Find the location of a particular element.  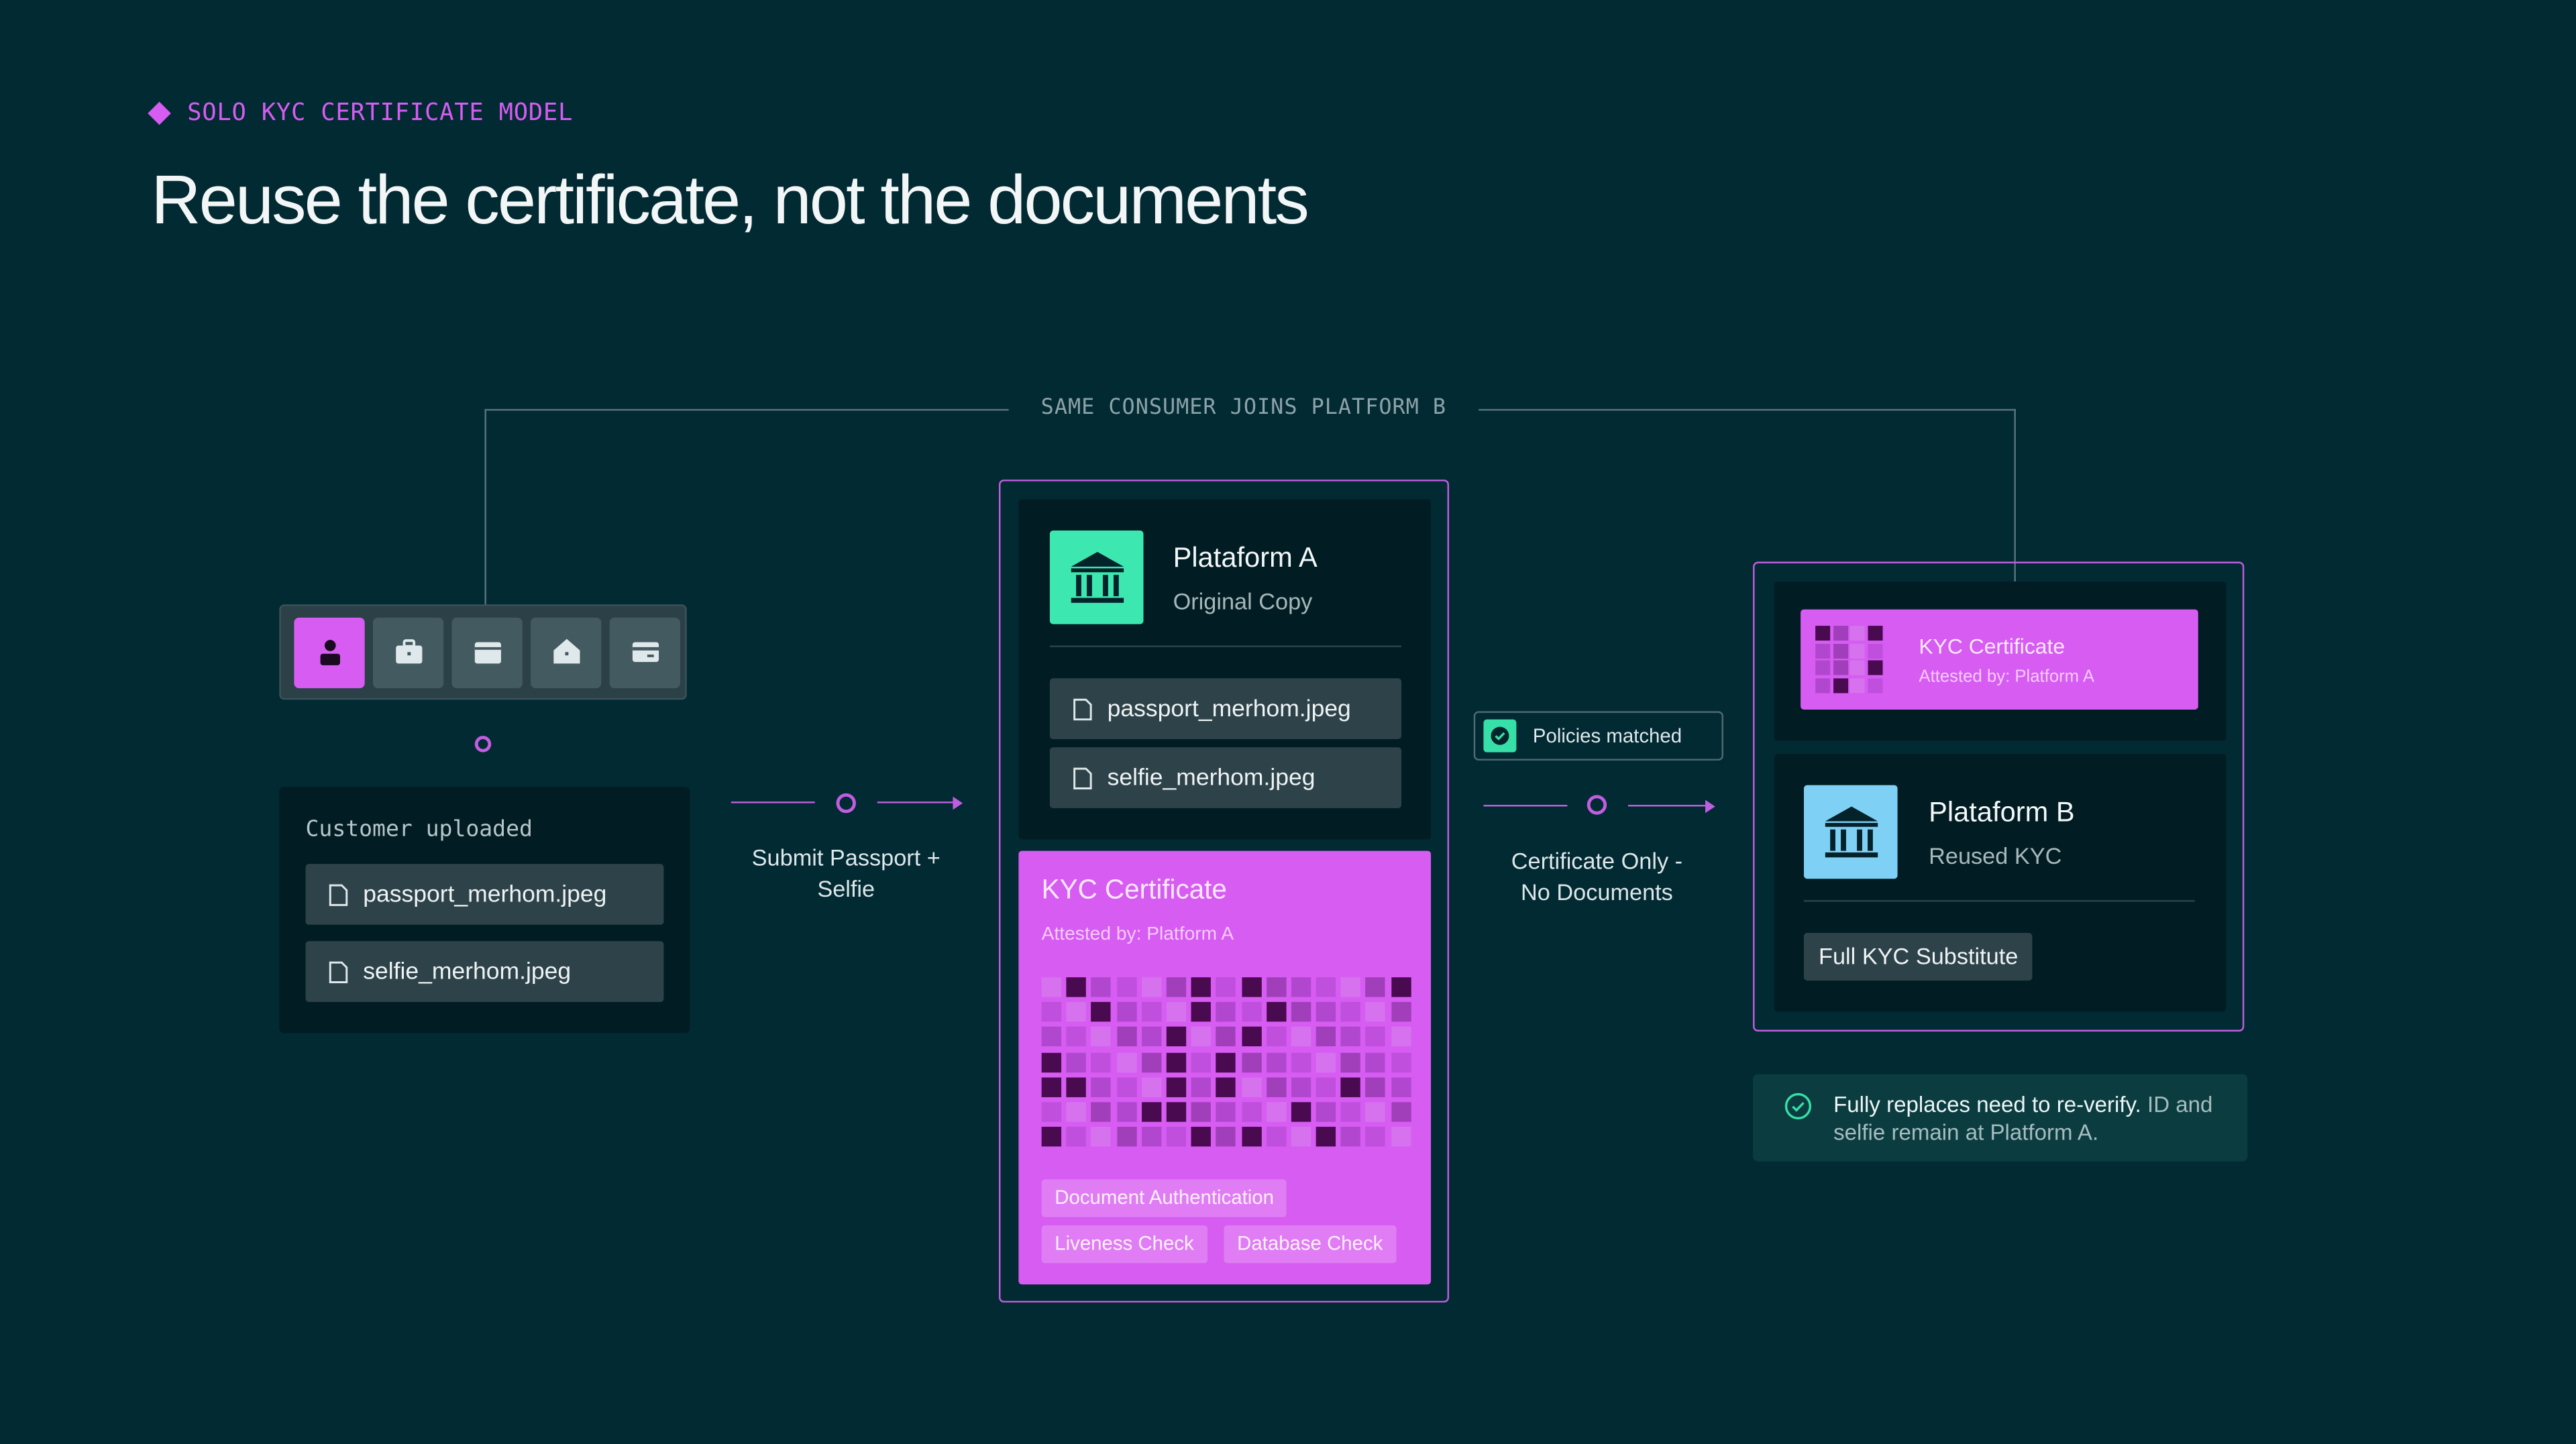

platform-a-name: Plataform A is located at coordinates (1245, 557).